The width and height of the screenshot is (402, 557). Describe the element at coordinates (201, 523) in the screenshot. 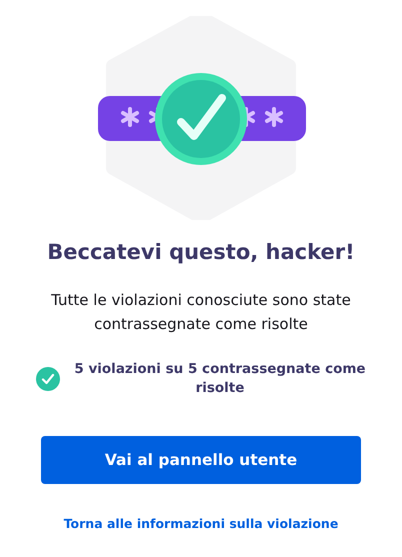

I see `back-link: Torna alle informazioni sulla violazione` at that location.